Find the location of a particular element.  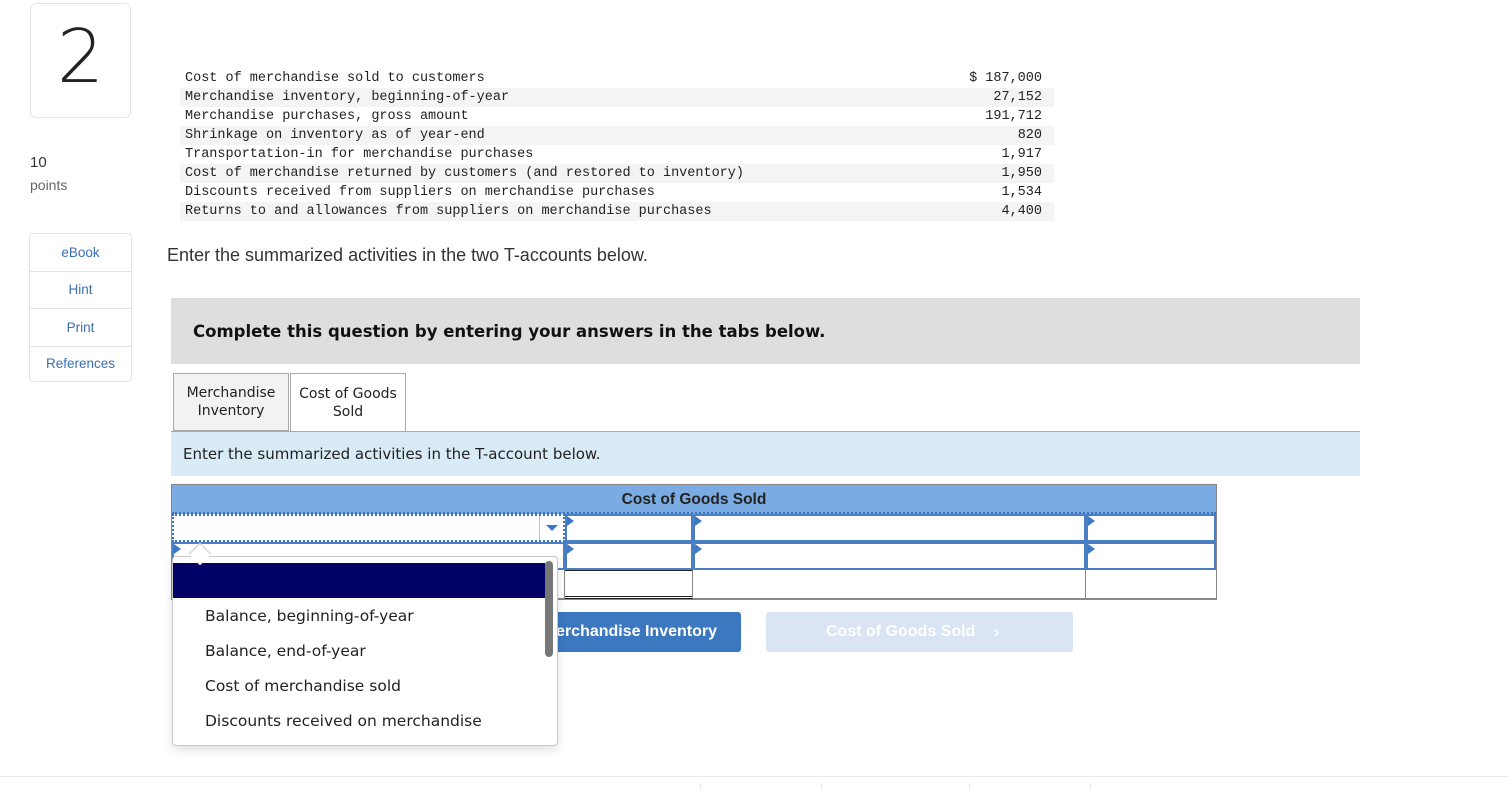

data-value: 1,534 is located at coordinates (1021, 192).